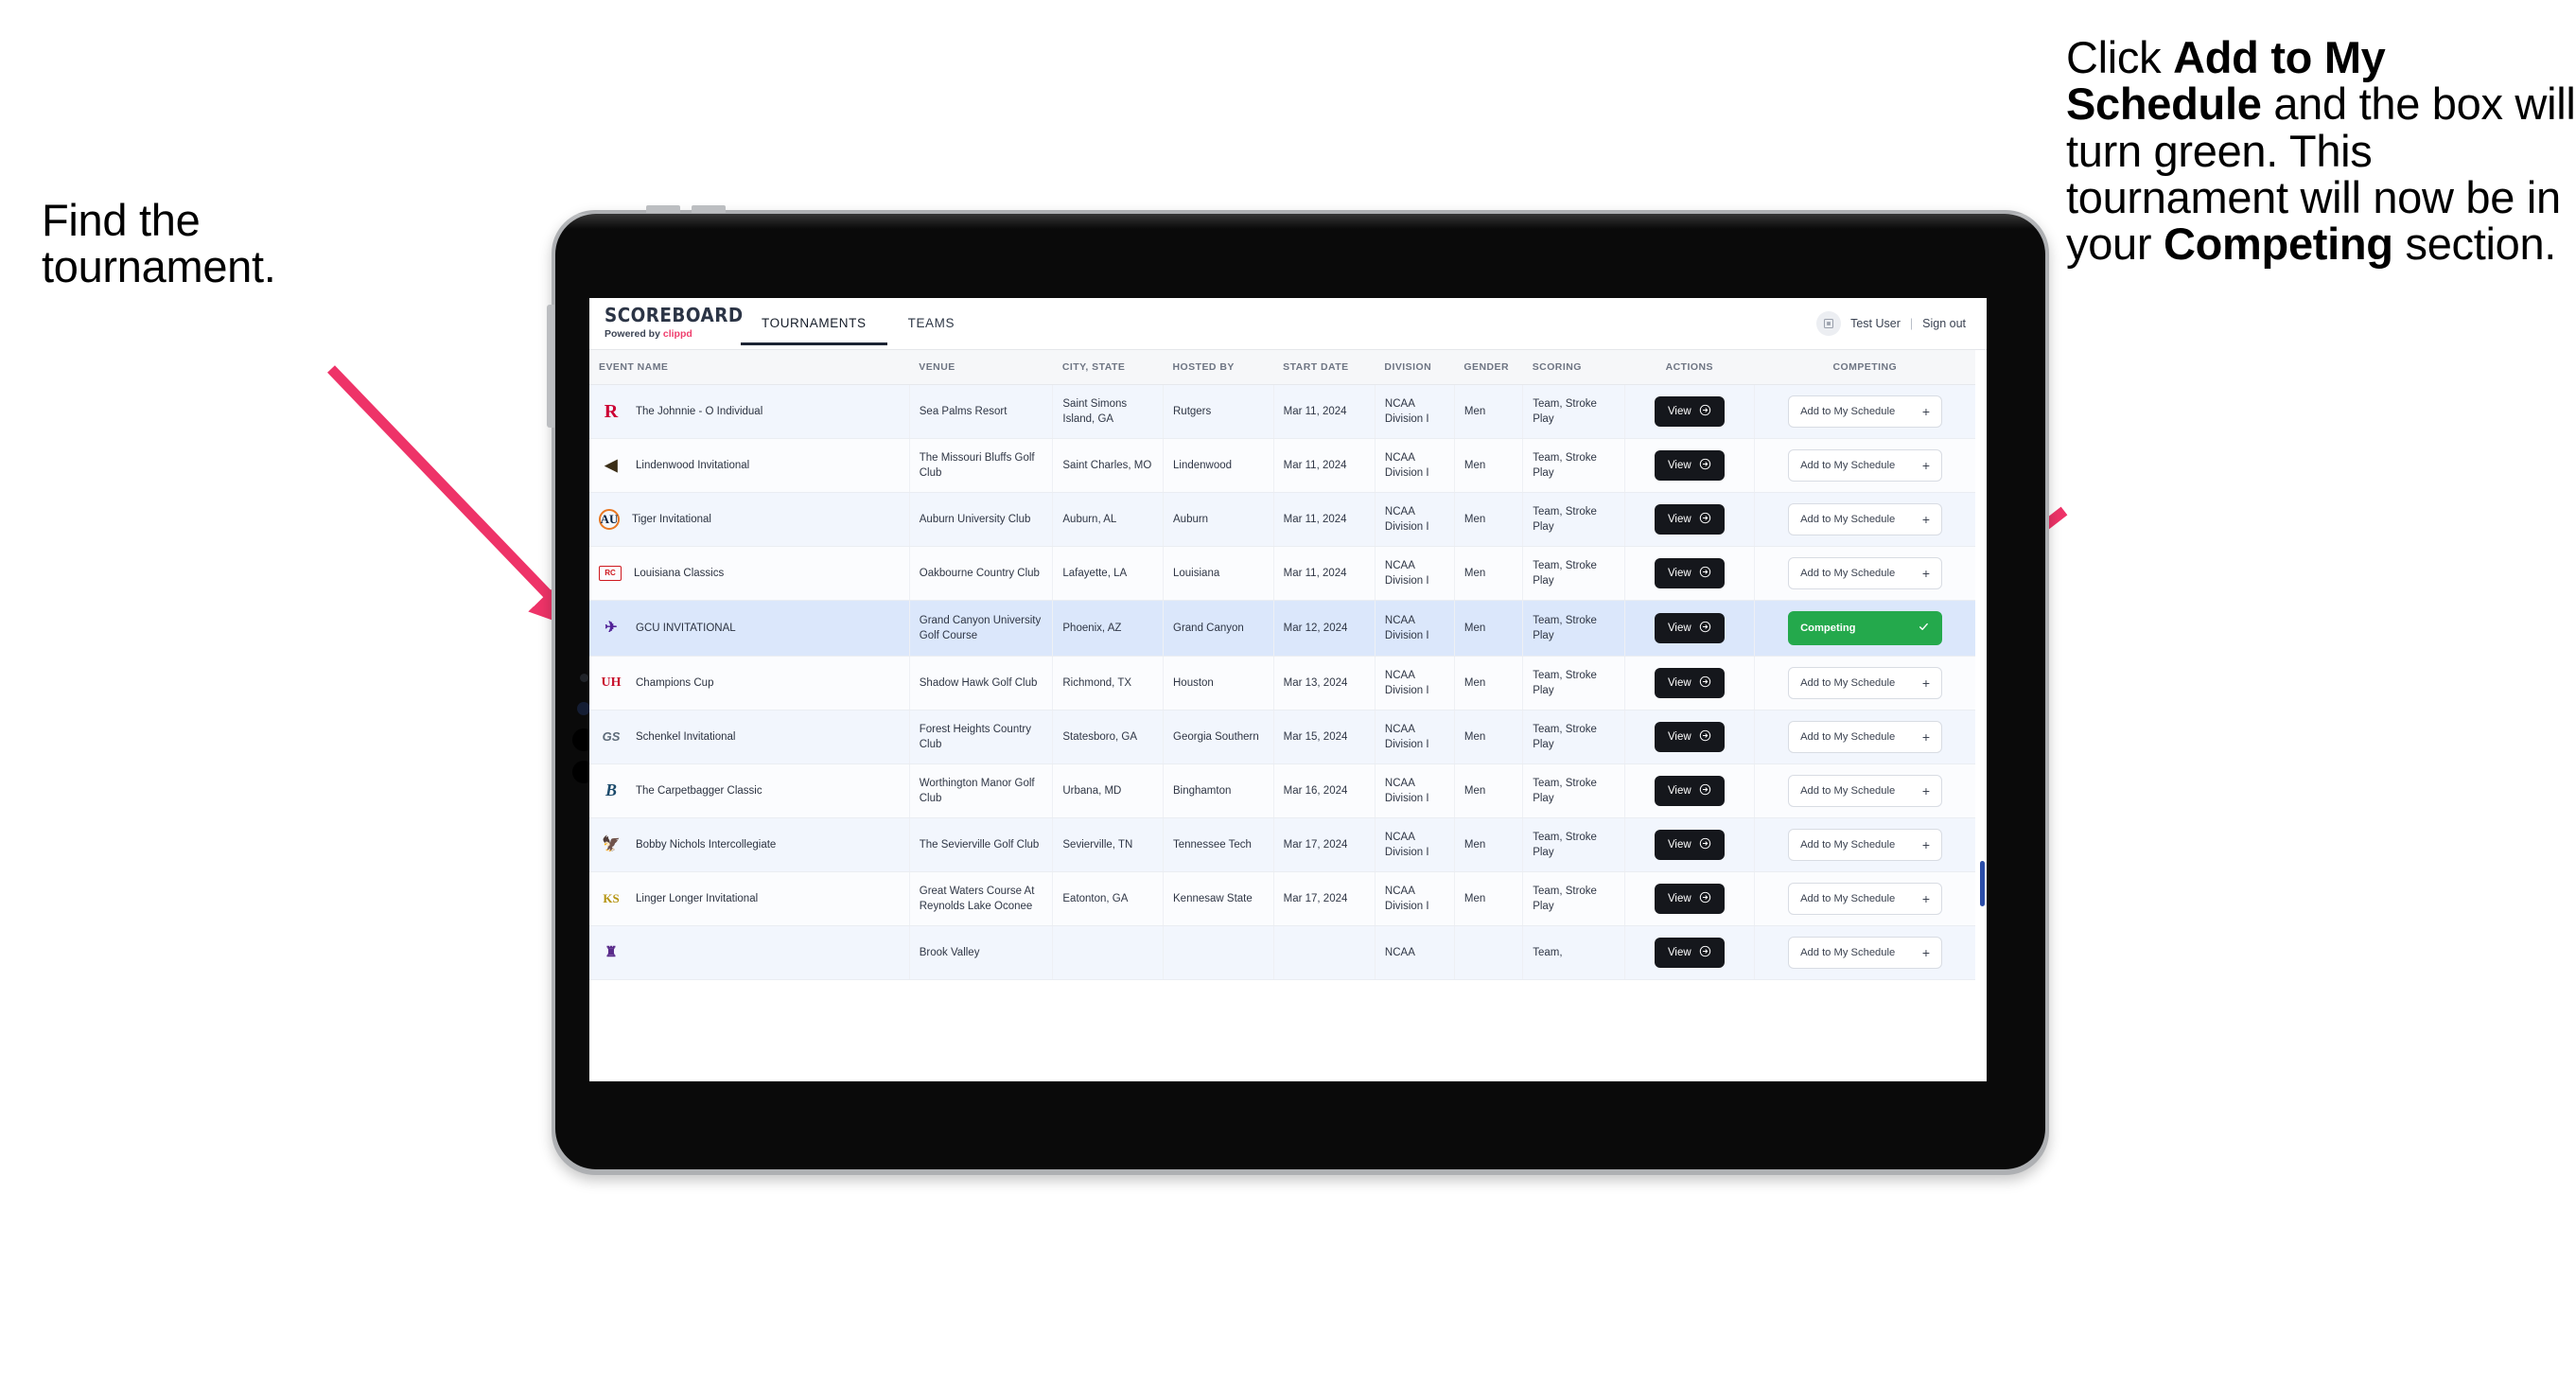 This screenshot has width=2576, height=1386. Describe the element at coordinates (122, 220) in the screenshot. I see `annotation-left-line-1: Find the` at that location.